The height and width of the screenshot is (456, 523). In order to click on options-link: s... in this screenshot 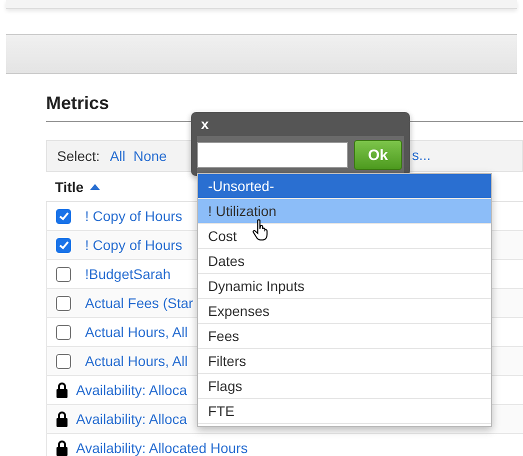, I will do `click(421, 155)`.